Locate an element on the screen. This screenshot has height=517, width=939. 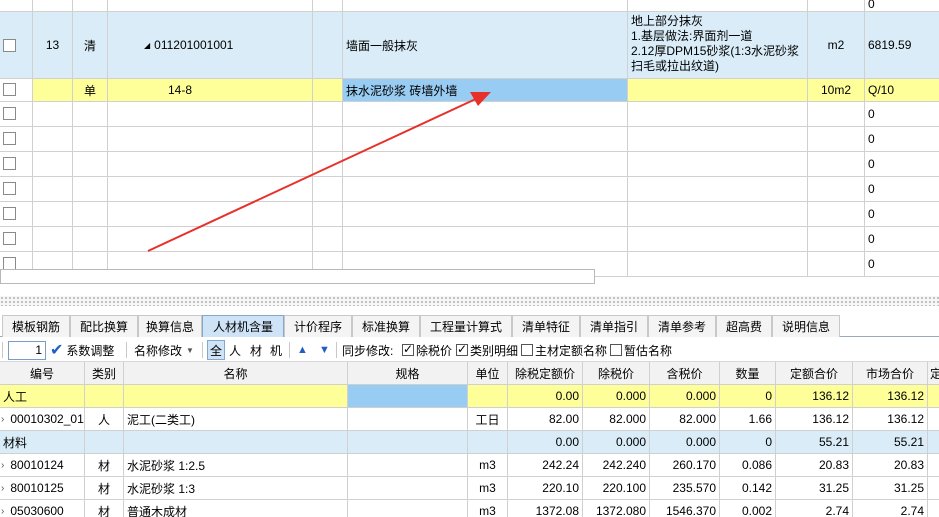
resource-qty: 1.66 is located at coordinates (748, 419).